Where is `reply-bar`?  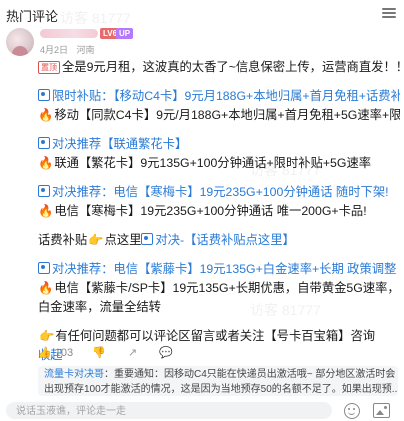 reply-bar is located at coordinates (202, 410).